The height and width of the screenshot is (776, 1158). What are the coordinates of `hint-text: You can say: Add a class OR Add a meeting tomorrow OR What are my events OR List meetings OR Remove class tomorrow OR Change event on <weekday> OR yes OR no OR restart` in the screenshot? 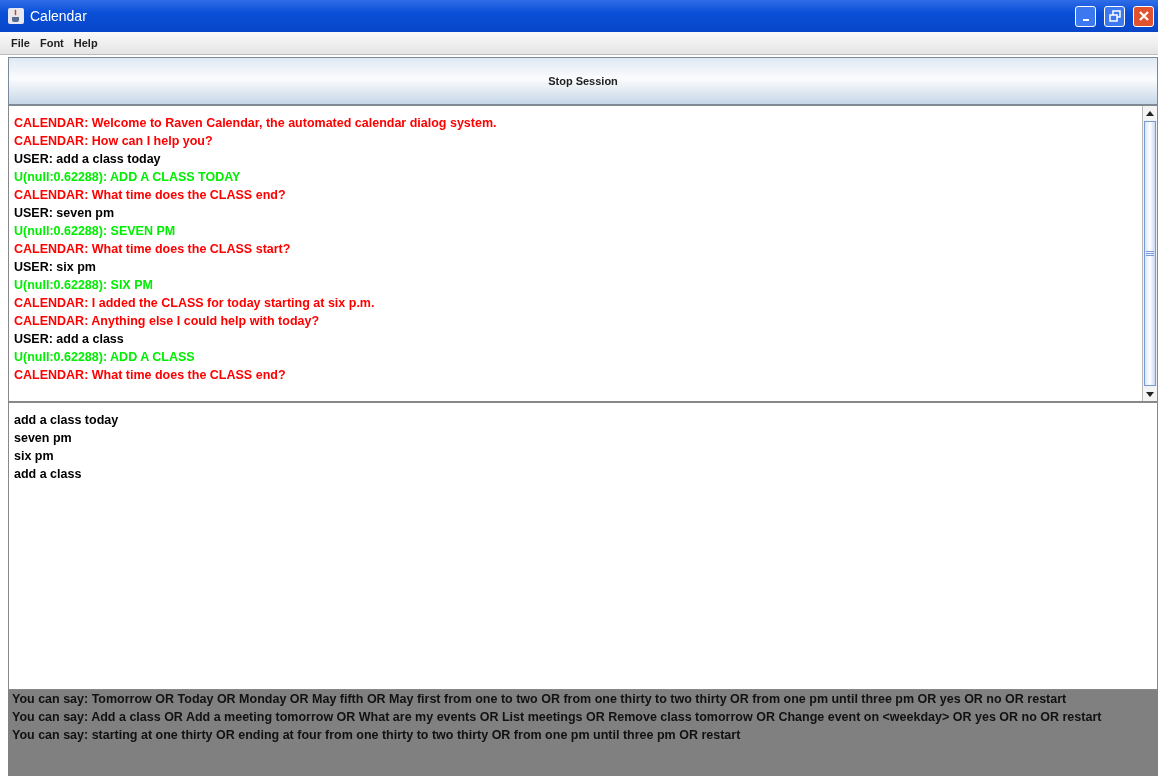 It's located at (557, 717).